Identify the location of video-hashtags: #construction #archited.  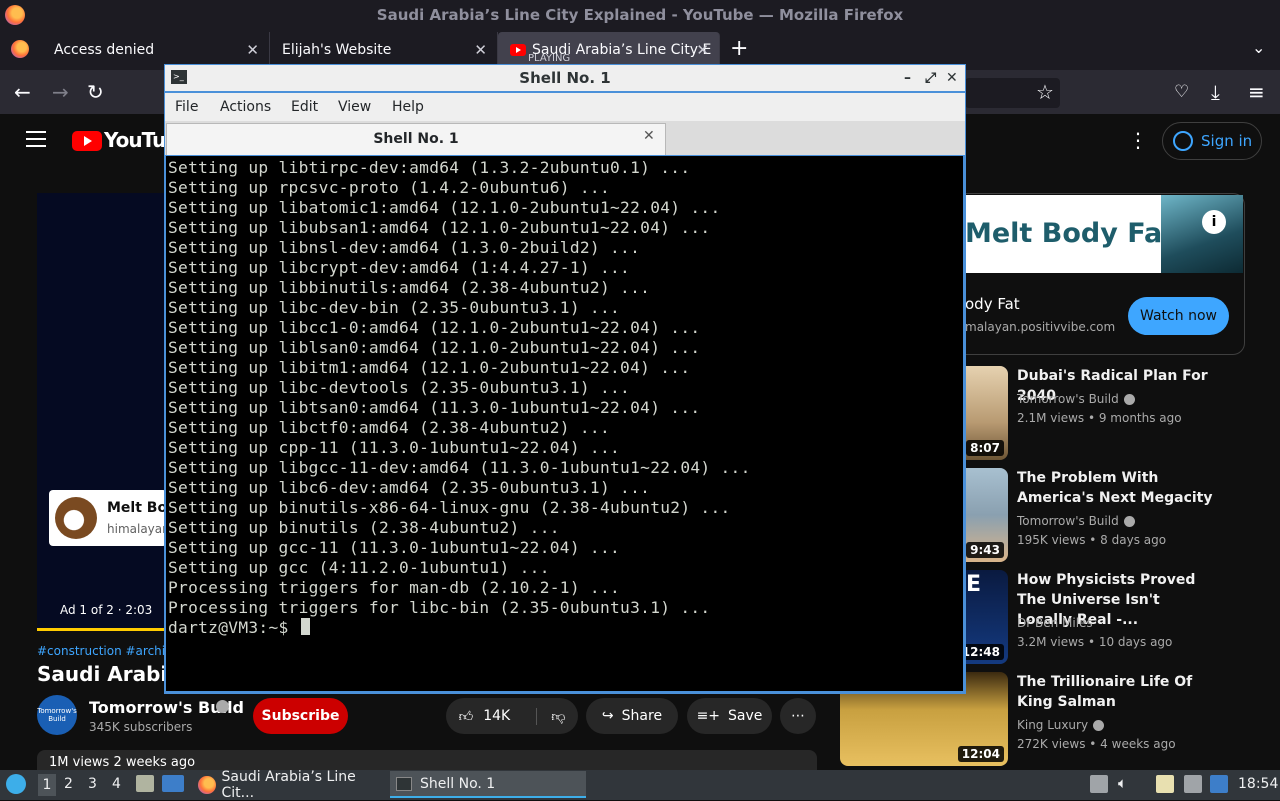
(111, 651).